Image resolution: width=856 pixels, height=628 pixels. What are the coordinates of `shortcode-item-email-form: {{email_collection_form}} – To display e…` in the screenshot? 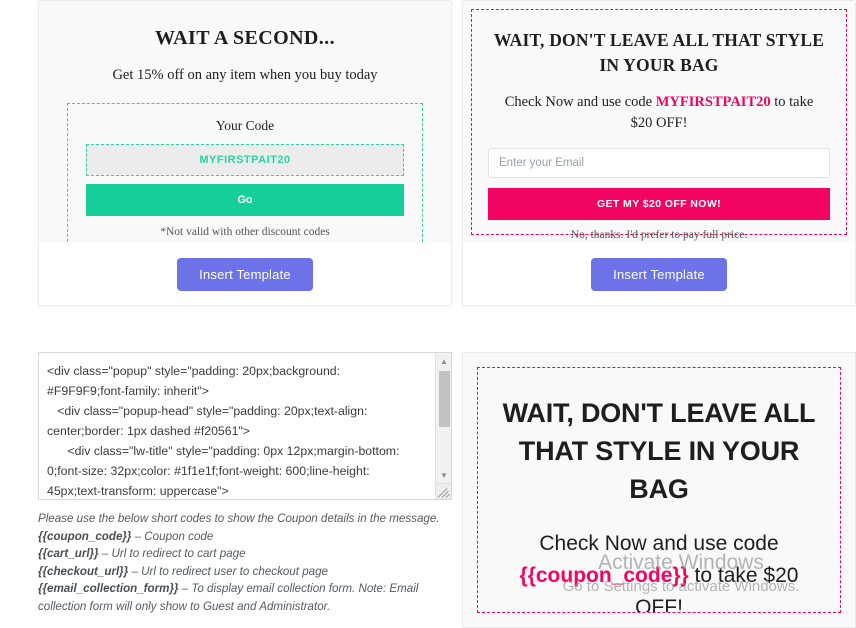 It's located at (245, 597).